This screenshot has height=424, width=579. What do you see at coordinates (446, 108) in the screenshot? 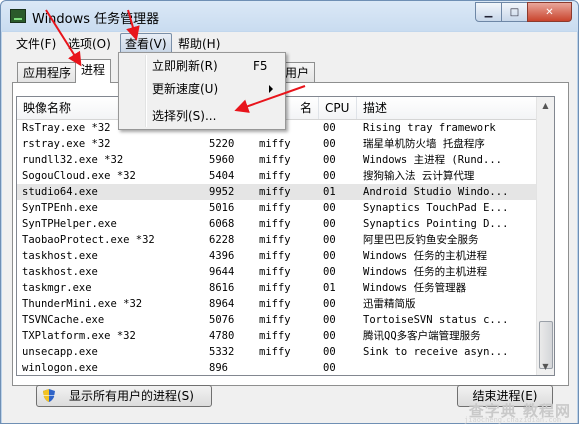
I see `column-description: 描述` at bounding box center [446, 108].